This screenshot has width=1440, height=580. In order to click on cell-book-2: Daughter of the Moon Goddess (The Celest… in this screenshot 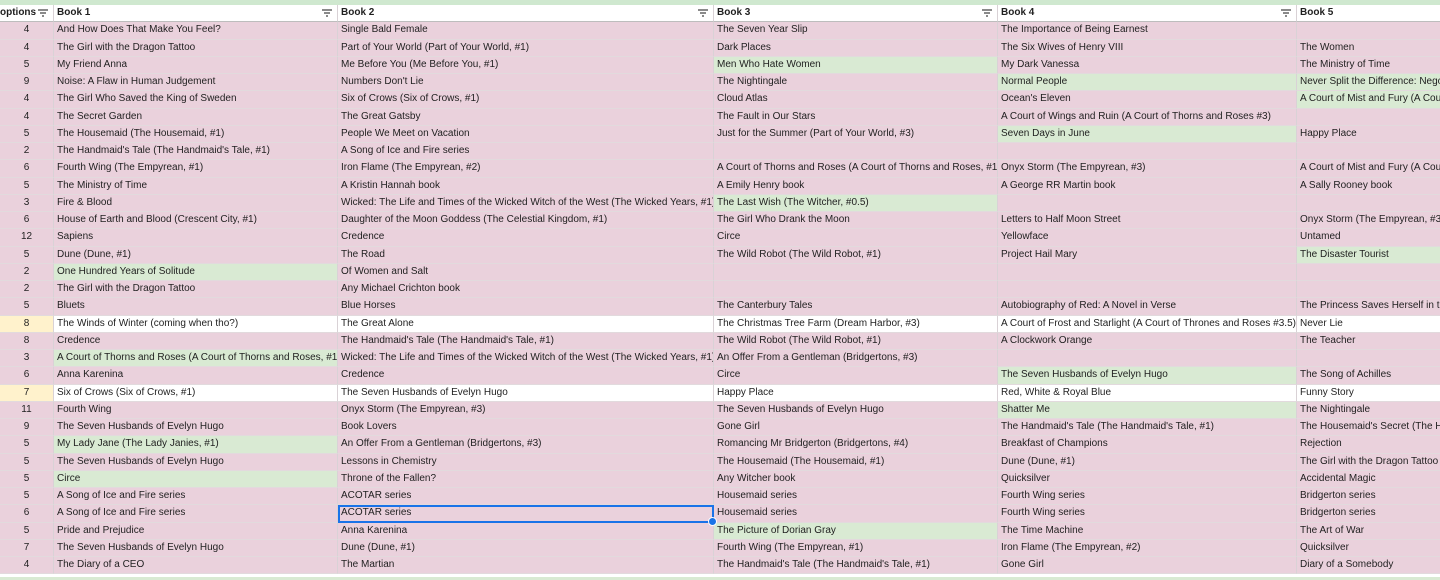, I will do `click(526, 221)`.